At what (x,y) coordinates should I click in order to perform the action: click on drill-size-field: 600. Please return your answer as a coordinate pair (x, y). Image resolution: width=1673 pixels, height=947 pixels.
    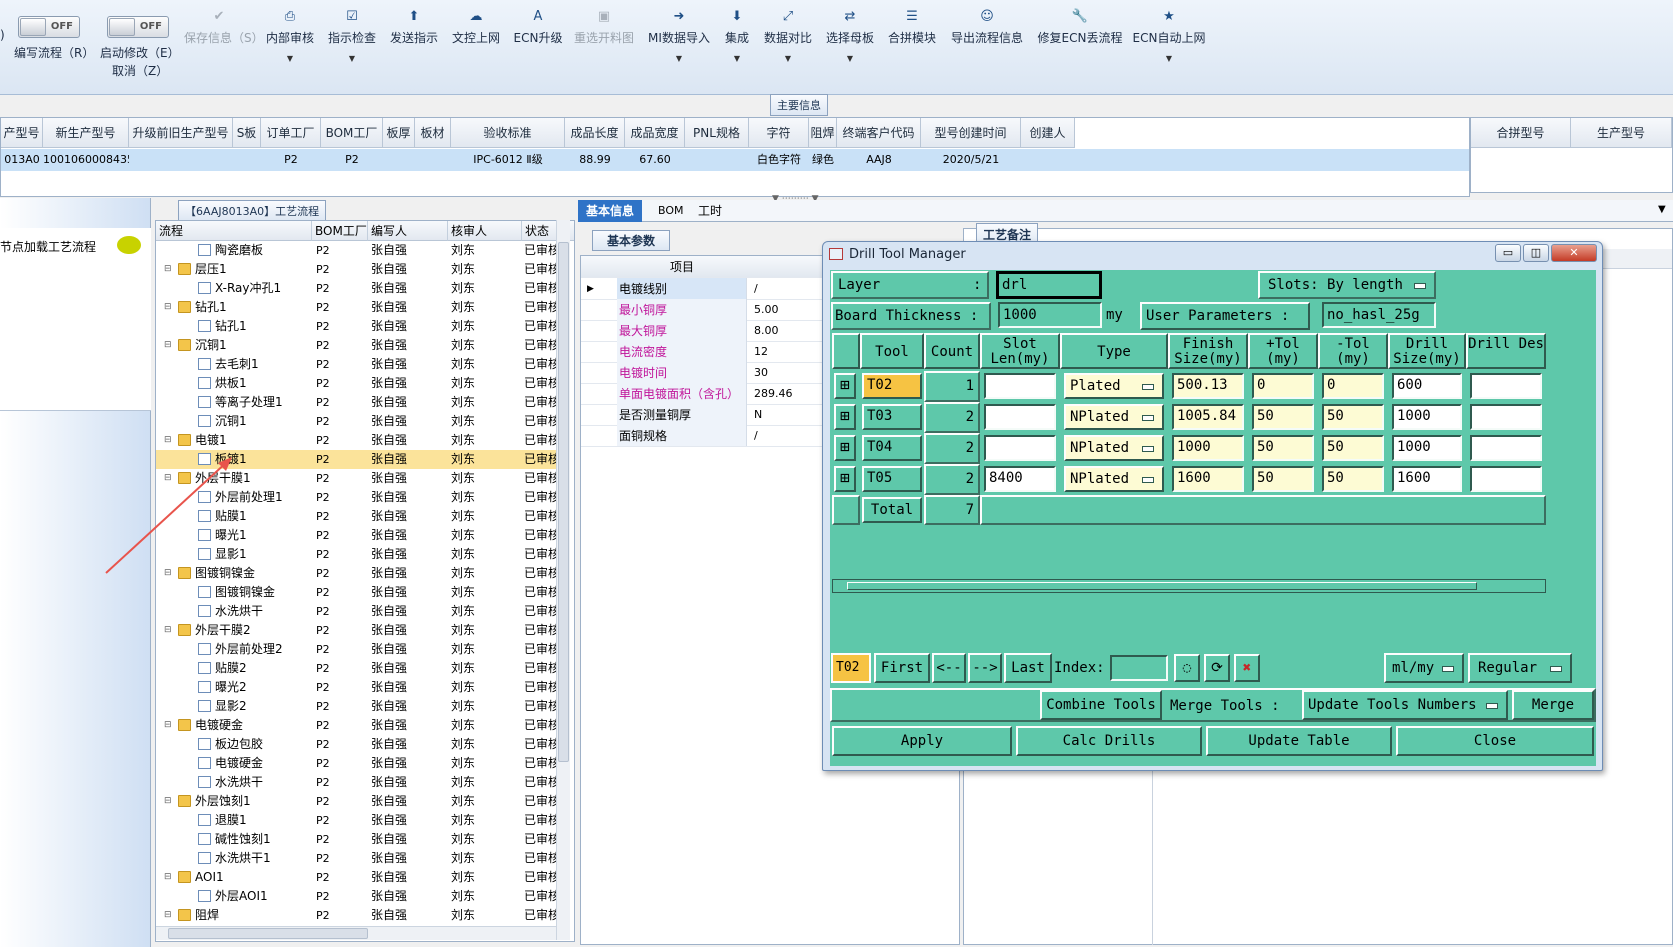
    Looking at the image, I should click on (1427, 386).